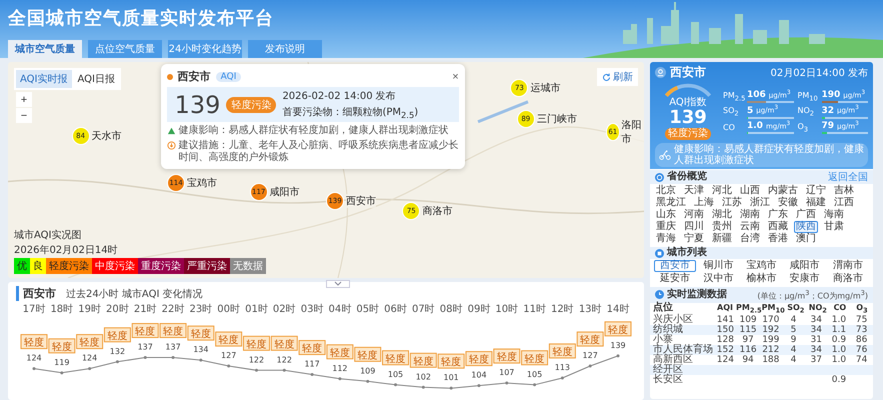  I want to click on province-item: 陕西, so click(806, 227).